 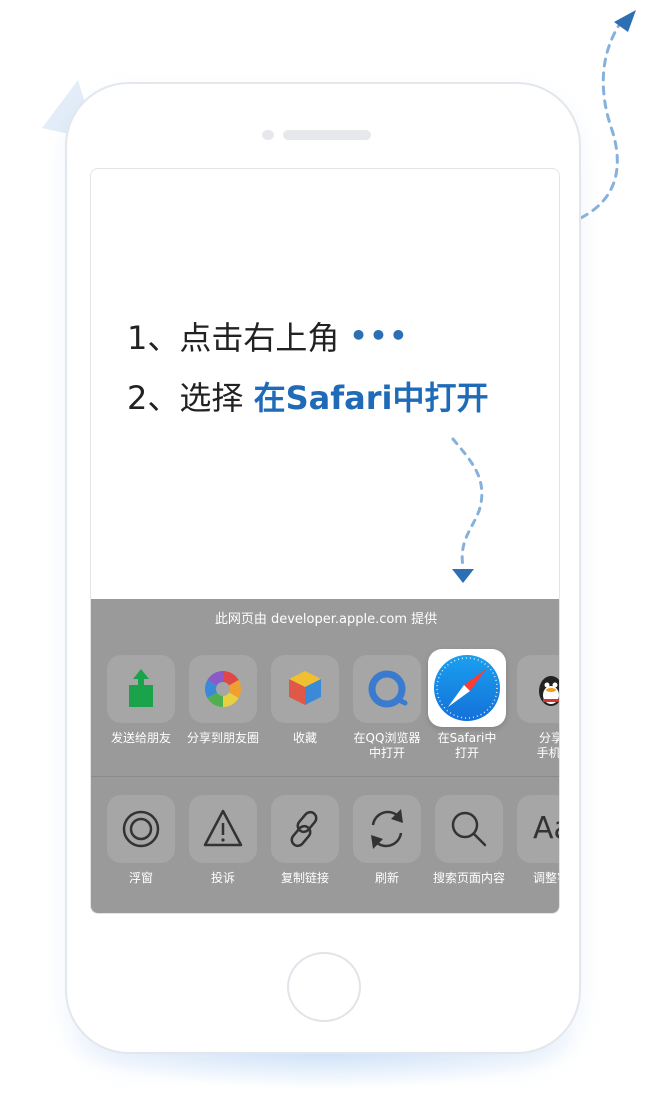 What do you see at coordinates (549, 691) in the screenshot?
I see `qq-penguin-icon` at bounding box center [549, 691].